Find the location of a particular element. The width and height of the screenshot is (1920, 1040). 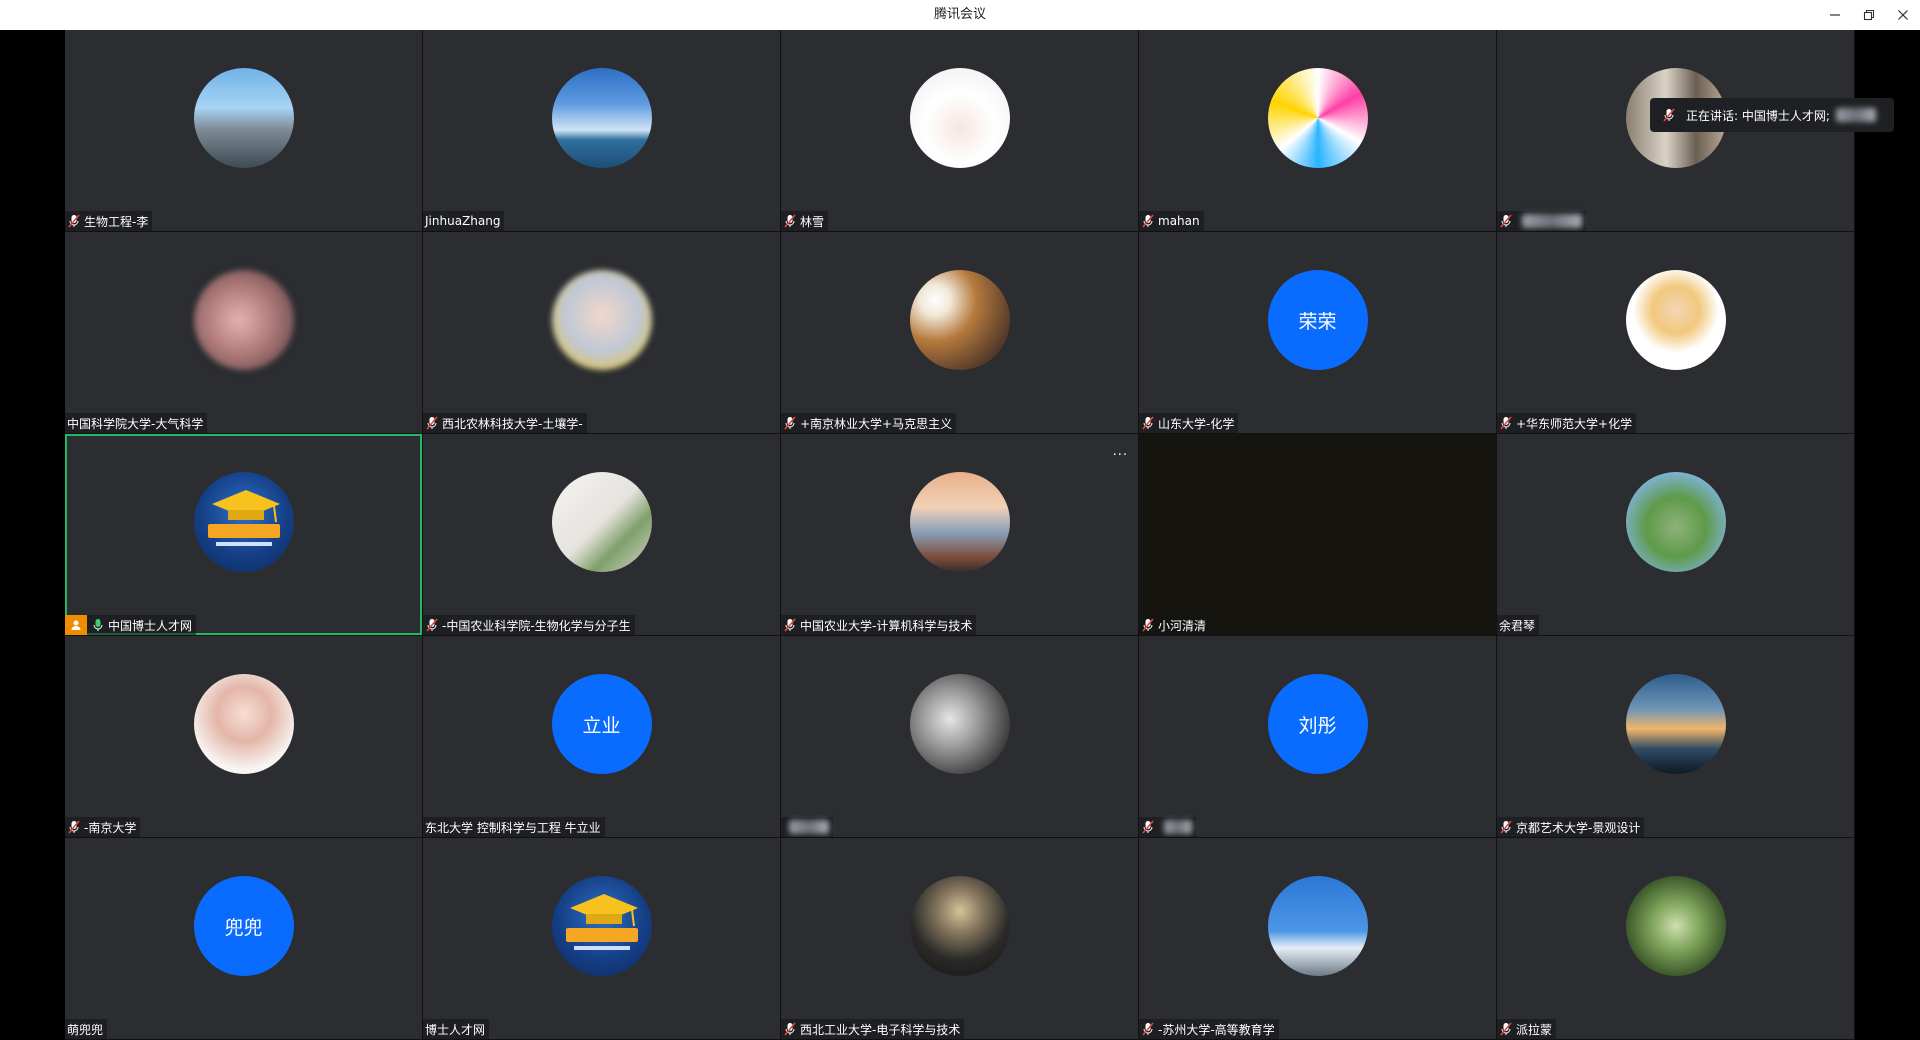

participant-name: 中国博士人才网 is located at coordinates (150, 625).